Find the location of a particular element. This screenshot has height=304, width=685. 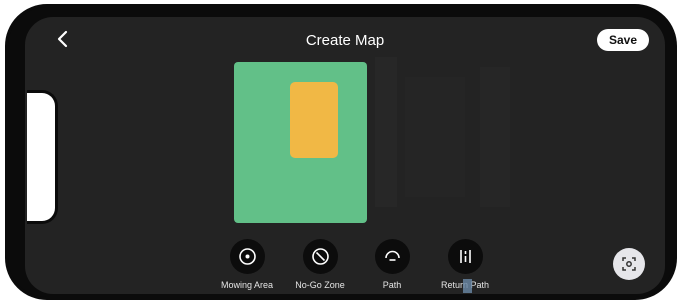

locate-button is located at coordinates (629, 264).